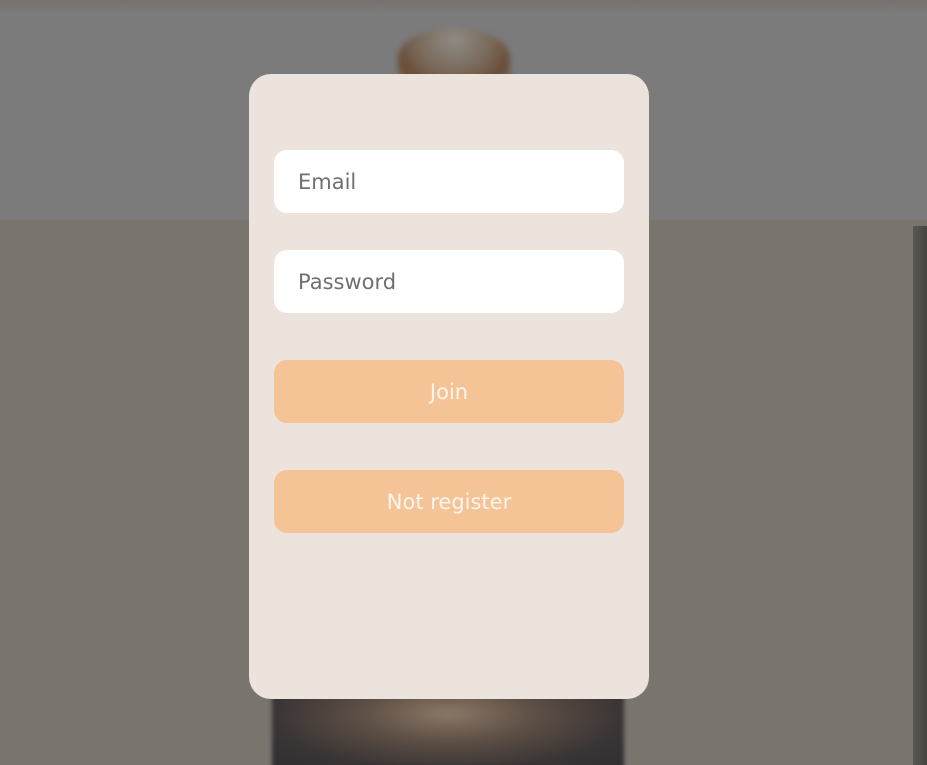 This screenshot has height=765, width=927. I want to click on not-register-button: Not register, so click(449, 501).